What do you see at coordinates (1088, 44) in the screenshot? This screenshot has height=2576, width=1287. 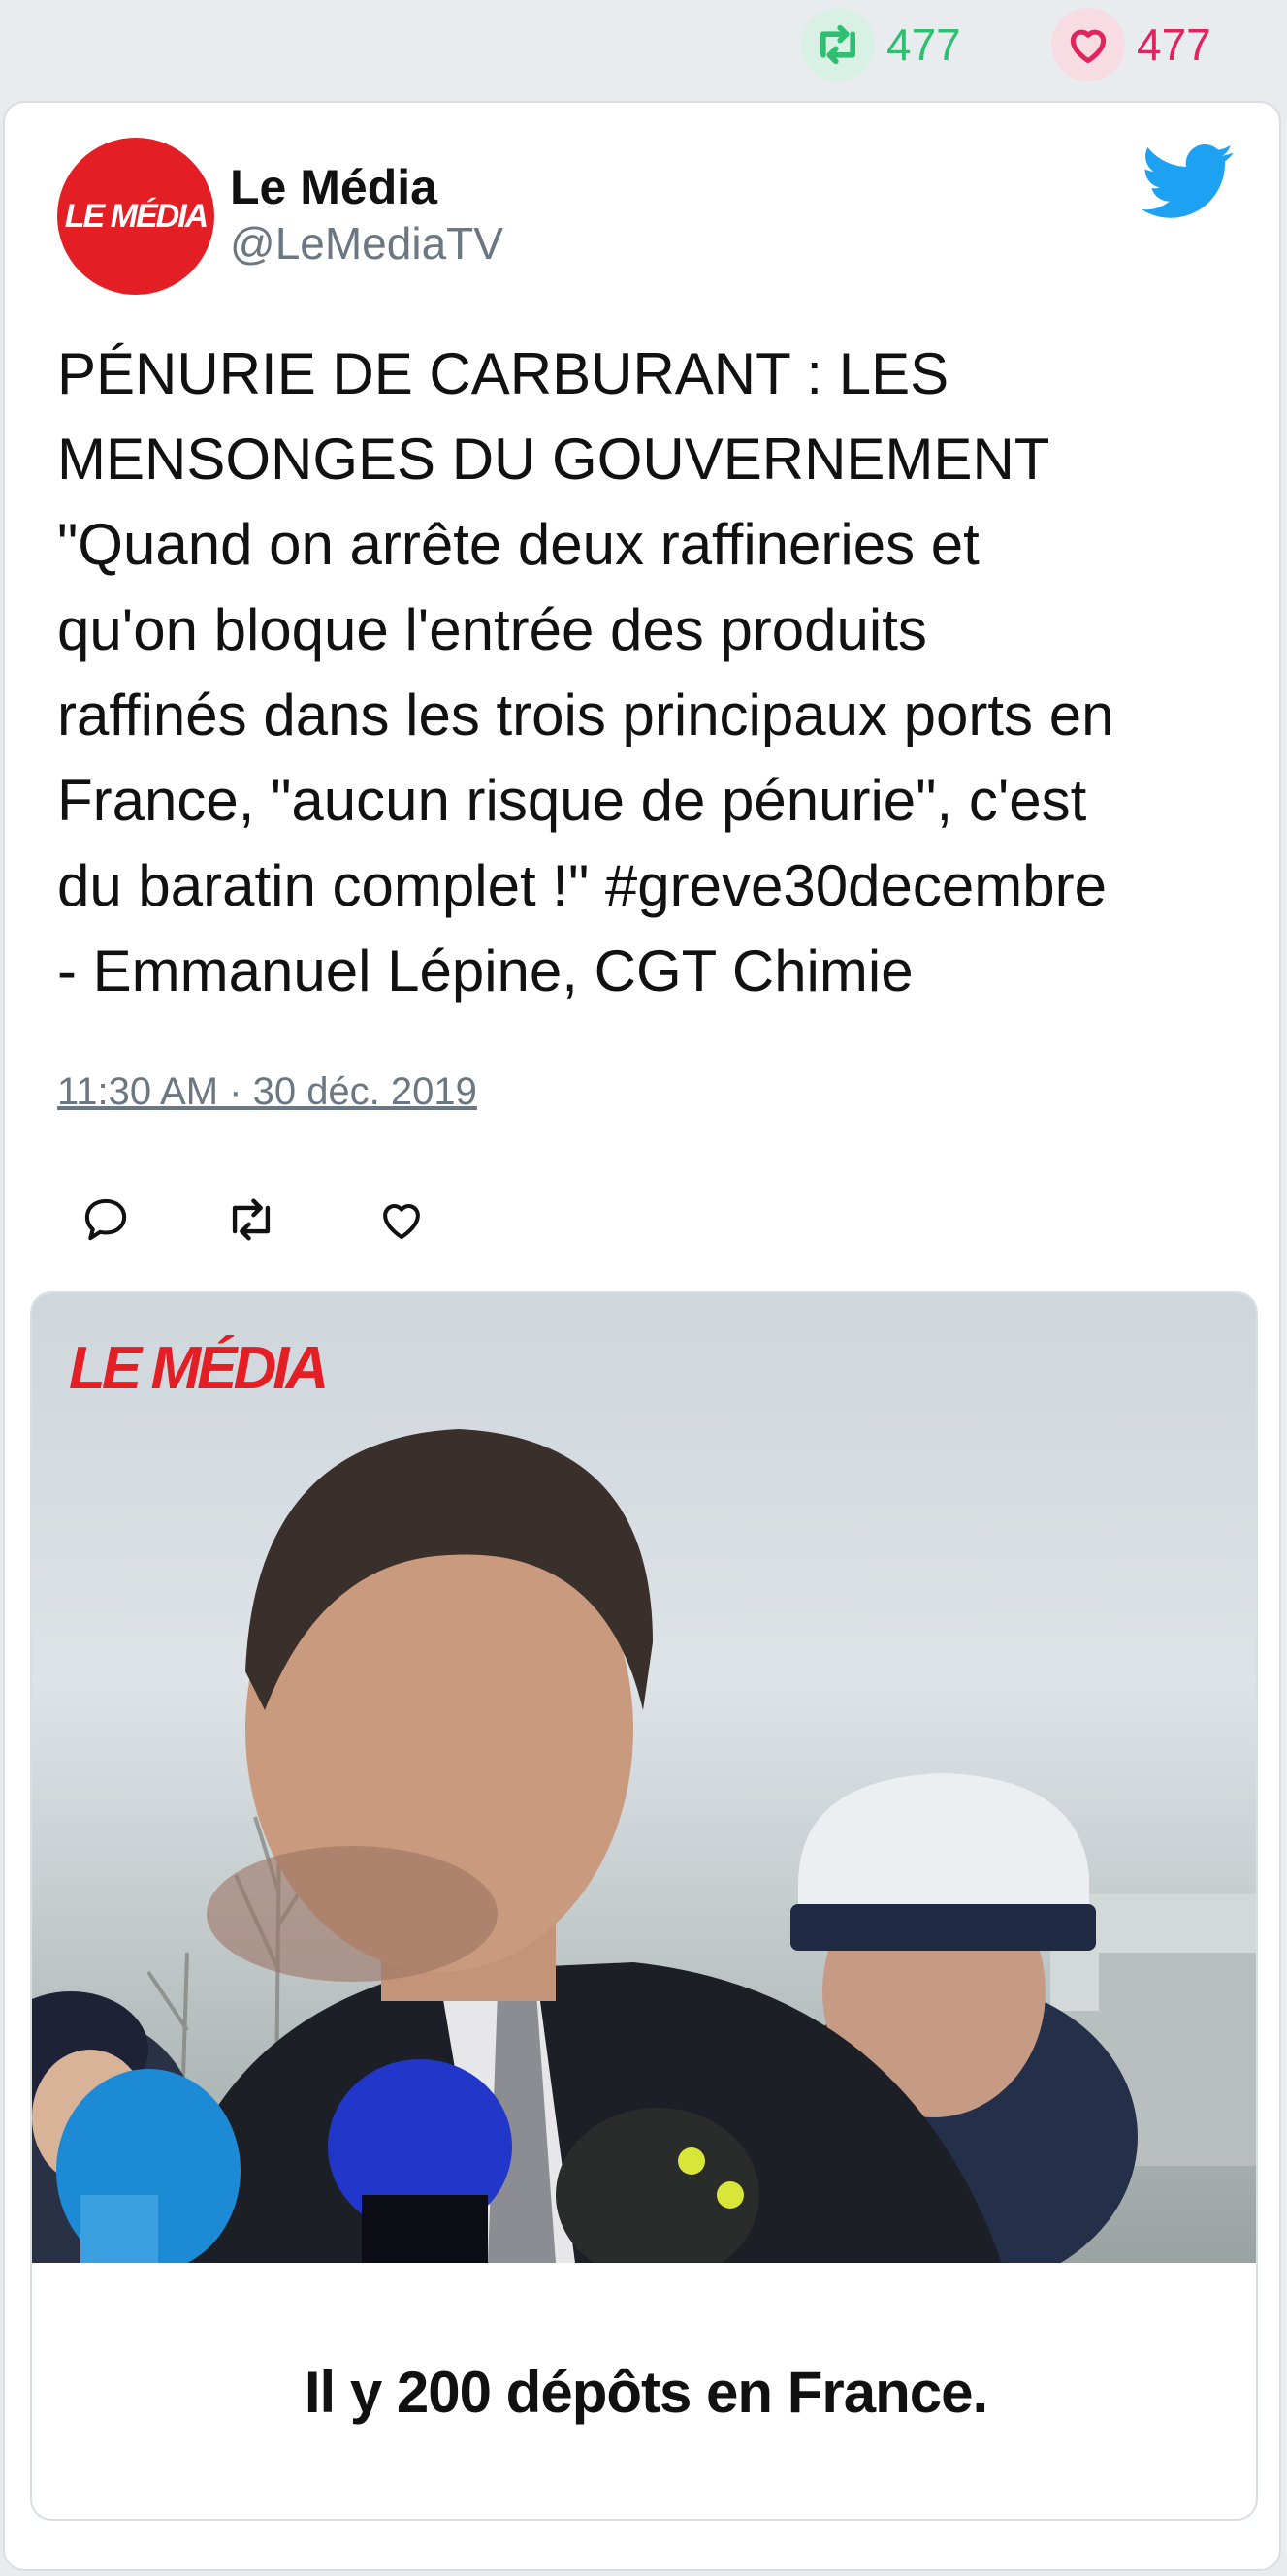 I see `like-stat-icon` at bounding box center [1088, 44].